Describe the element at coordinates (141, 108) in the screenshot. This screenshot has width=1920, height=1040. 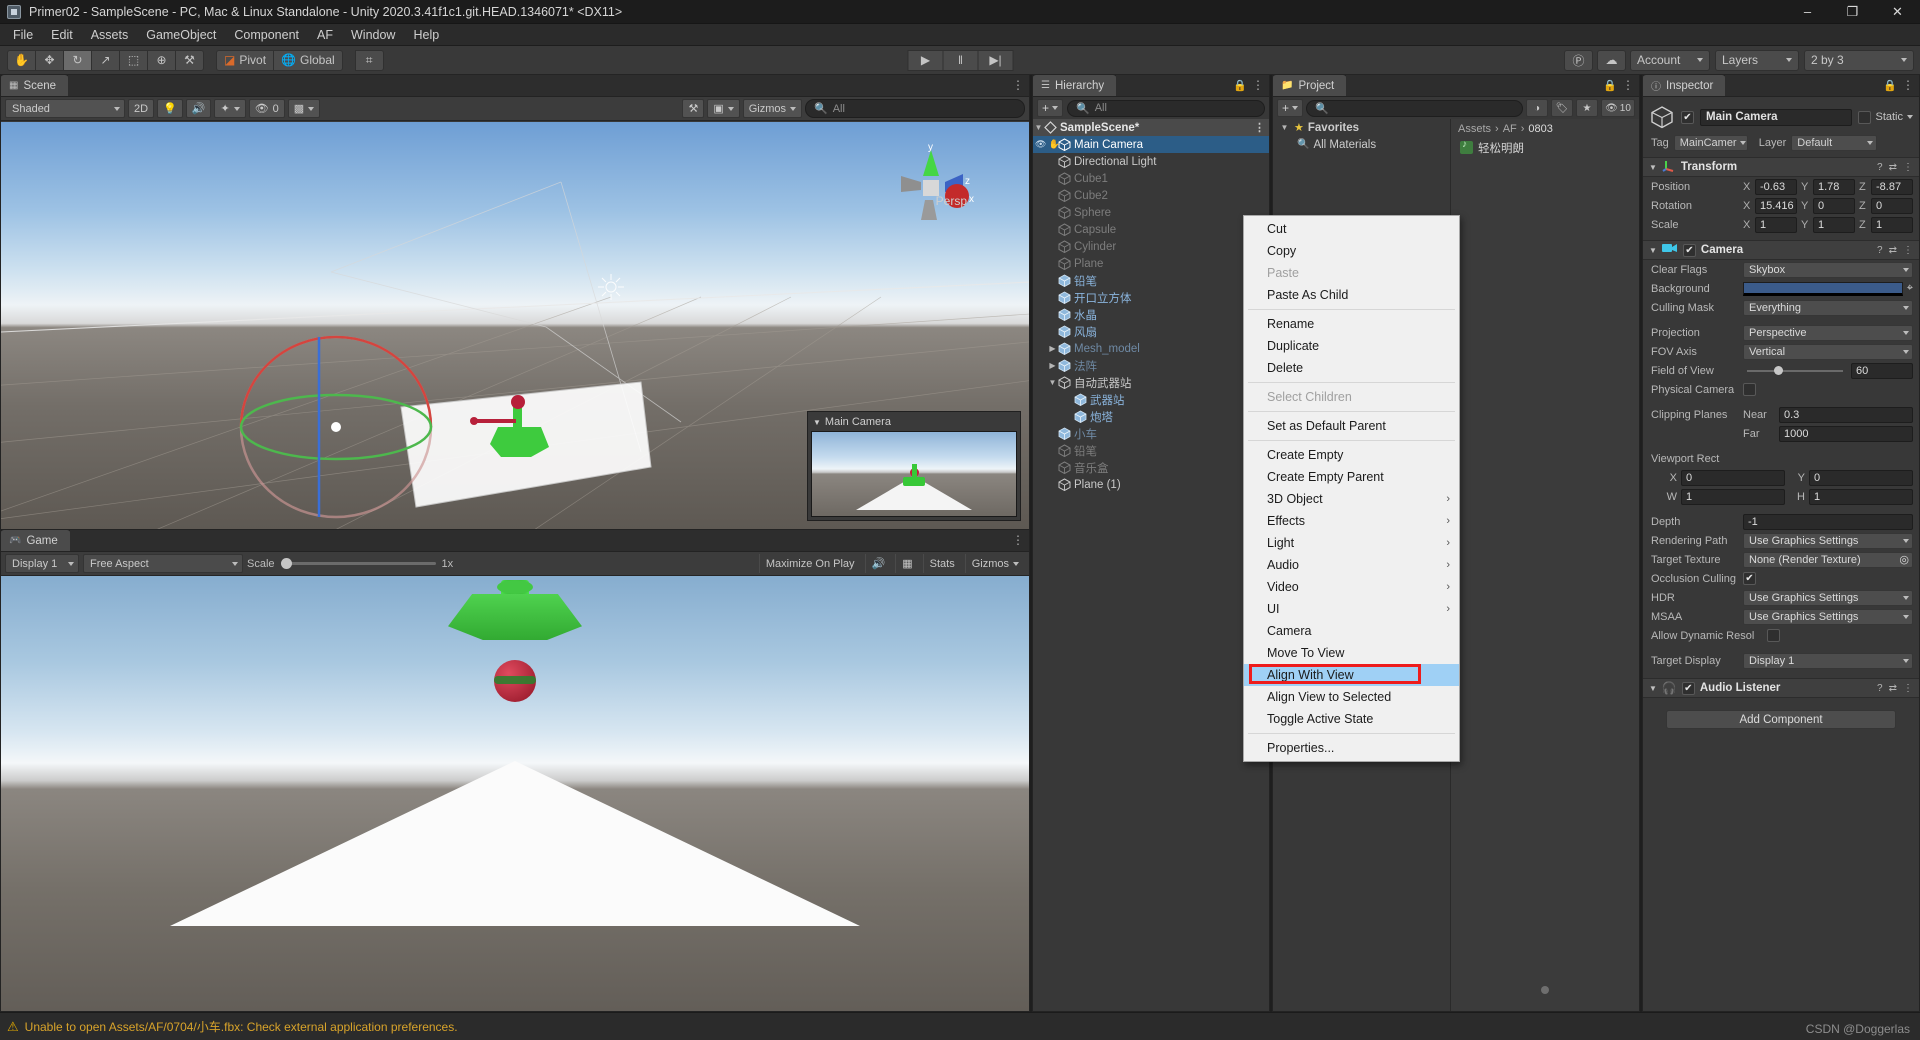
I see `toggle-2d-button: 2D` at that location.